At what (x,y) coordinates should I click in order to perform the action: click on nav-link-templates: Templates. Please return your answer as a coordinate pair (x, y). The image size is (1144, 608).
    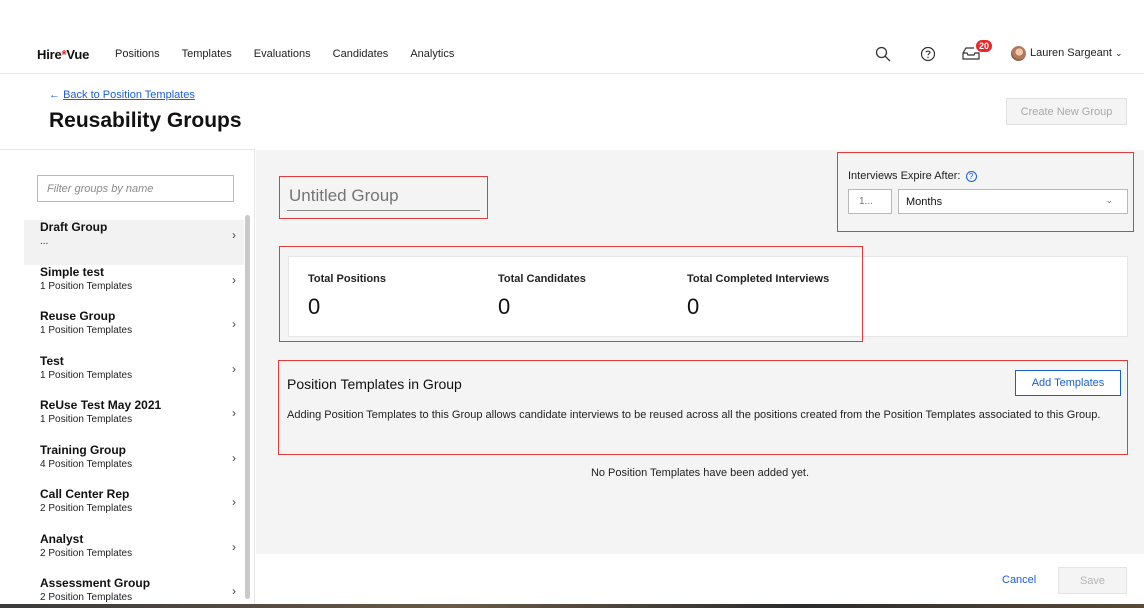
    Looking at the image, I should click on (207, 54).